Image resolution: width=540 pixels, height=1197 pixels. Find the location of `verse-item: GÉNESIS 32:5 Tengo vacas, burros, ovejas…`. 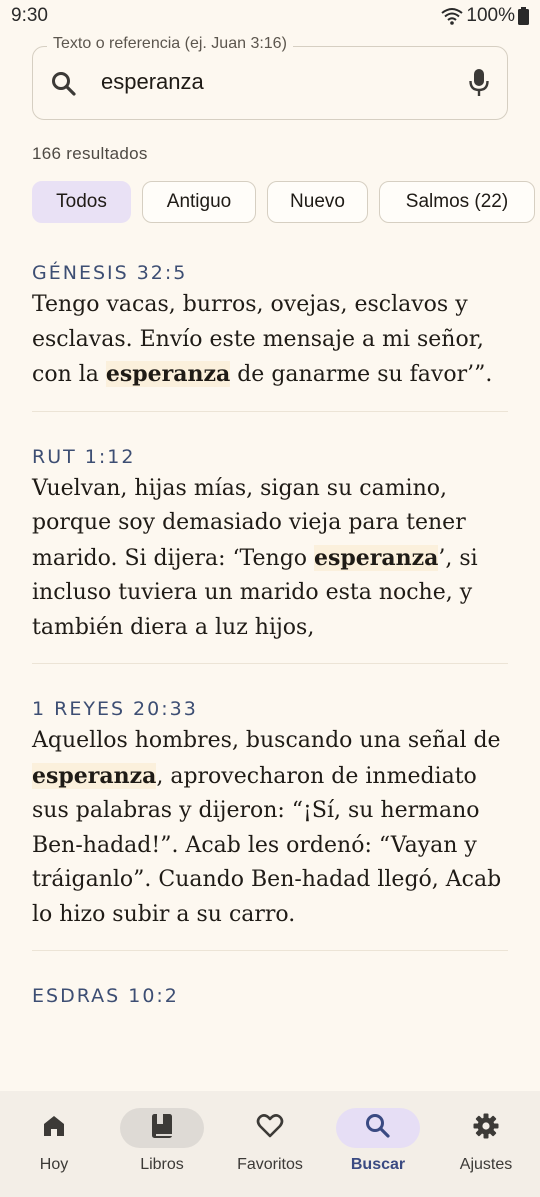

verse-item: GÉNESIS 32:5 Tengo vacas, burros, ovejas… is located at coordinates (270, 331).